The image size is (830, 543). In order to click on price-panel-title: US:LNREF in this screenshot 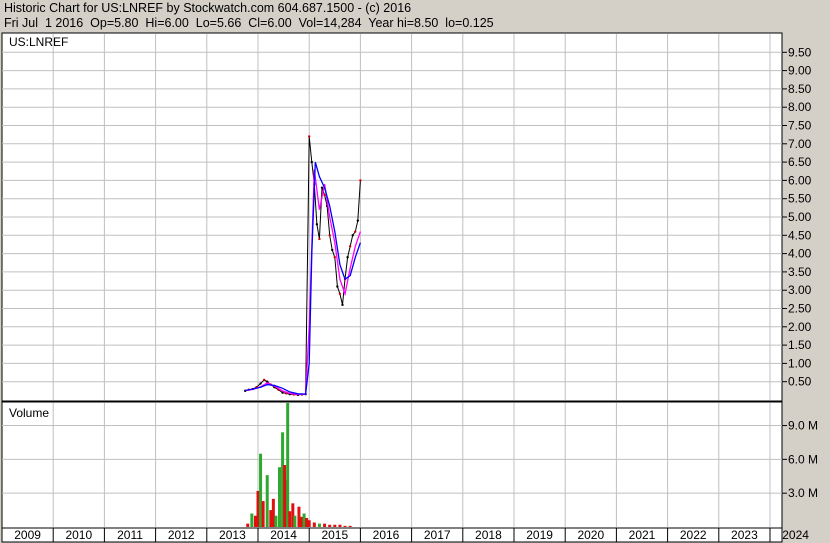, I will do `click(38, 42)`.